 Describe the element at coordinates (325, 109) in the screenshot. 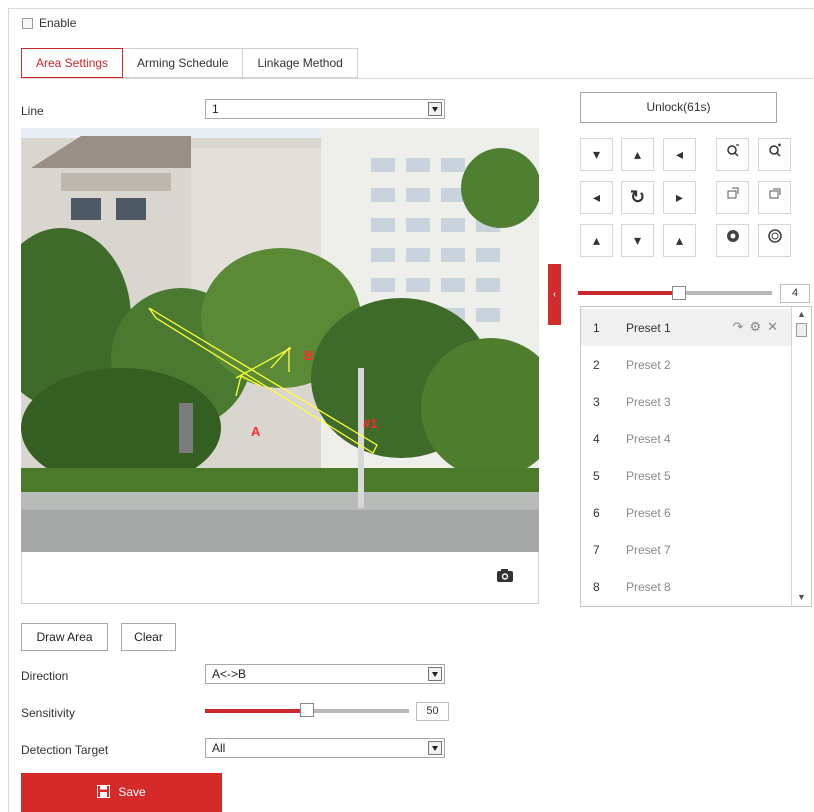

I see `line-select: 1` at that location.